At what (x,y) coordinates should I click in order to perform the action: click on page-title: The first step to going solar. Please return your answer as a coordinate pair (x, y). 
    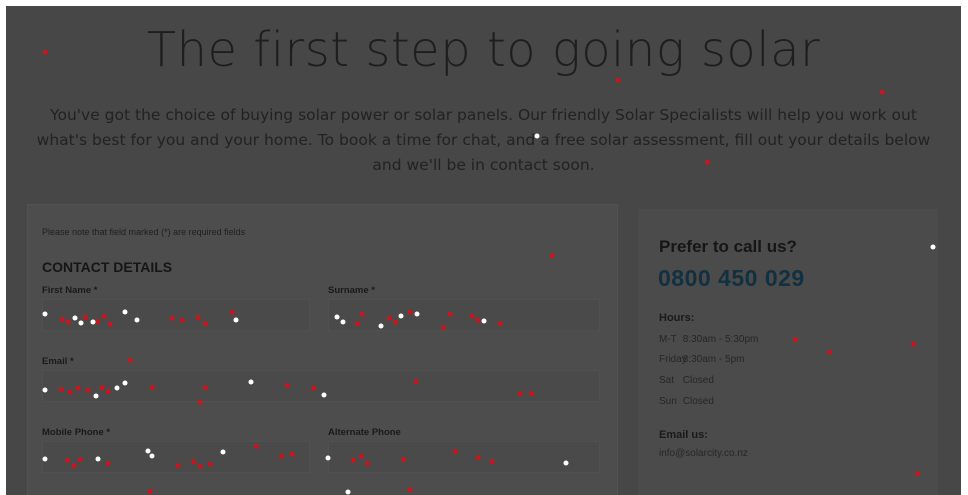
    Looking at the image, I should click on (483, 50).